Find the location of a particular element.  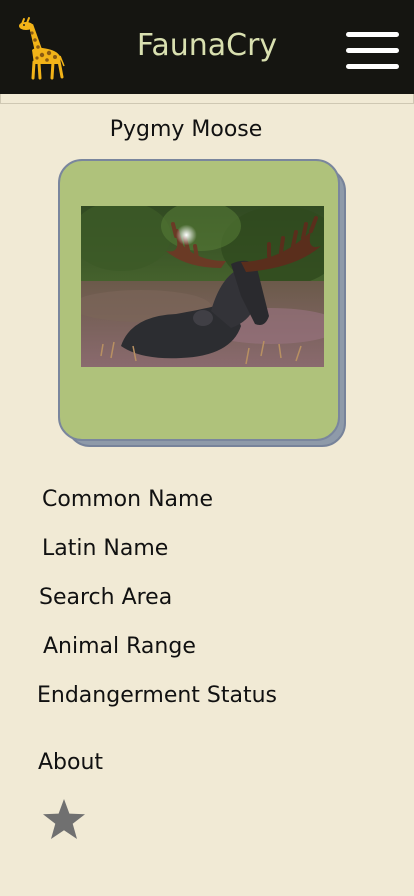

hamburger-menu-icon is located at coordinates (373, 52).